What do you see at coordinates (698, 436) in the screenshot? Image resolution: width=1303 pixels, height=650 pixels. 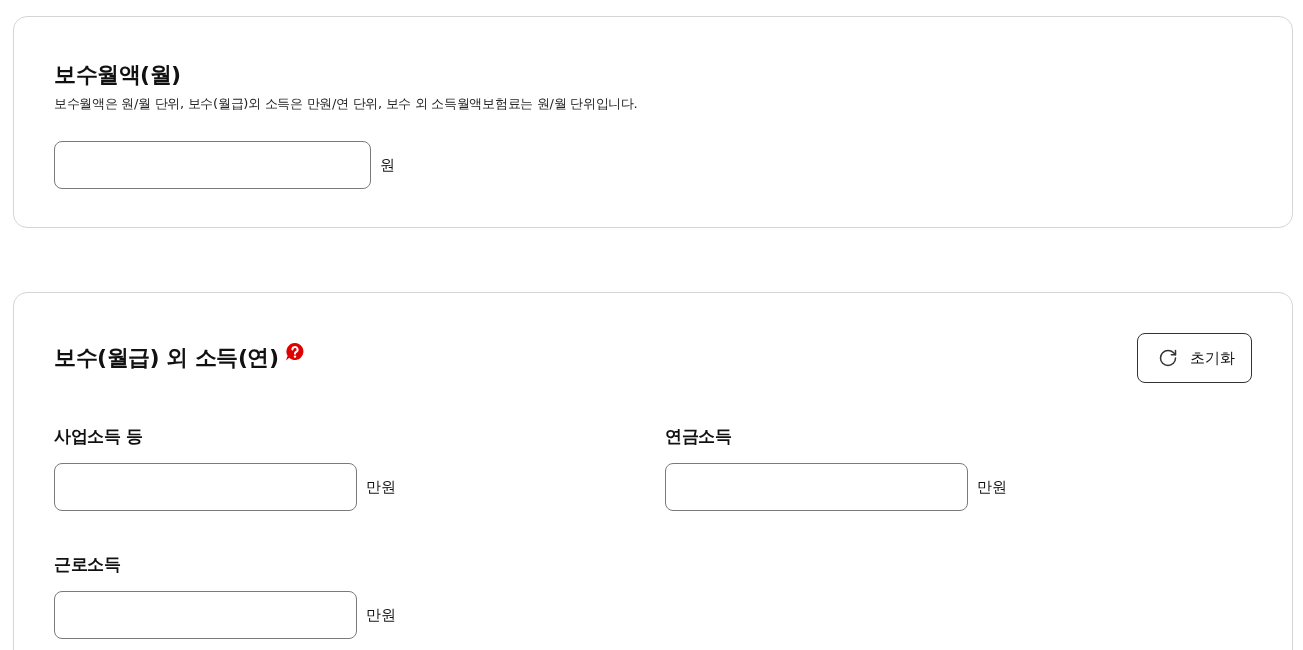 I see `field-label: 연금소득` at bounding box center [698, 436].